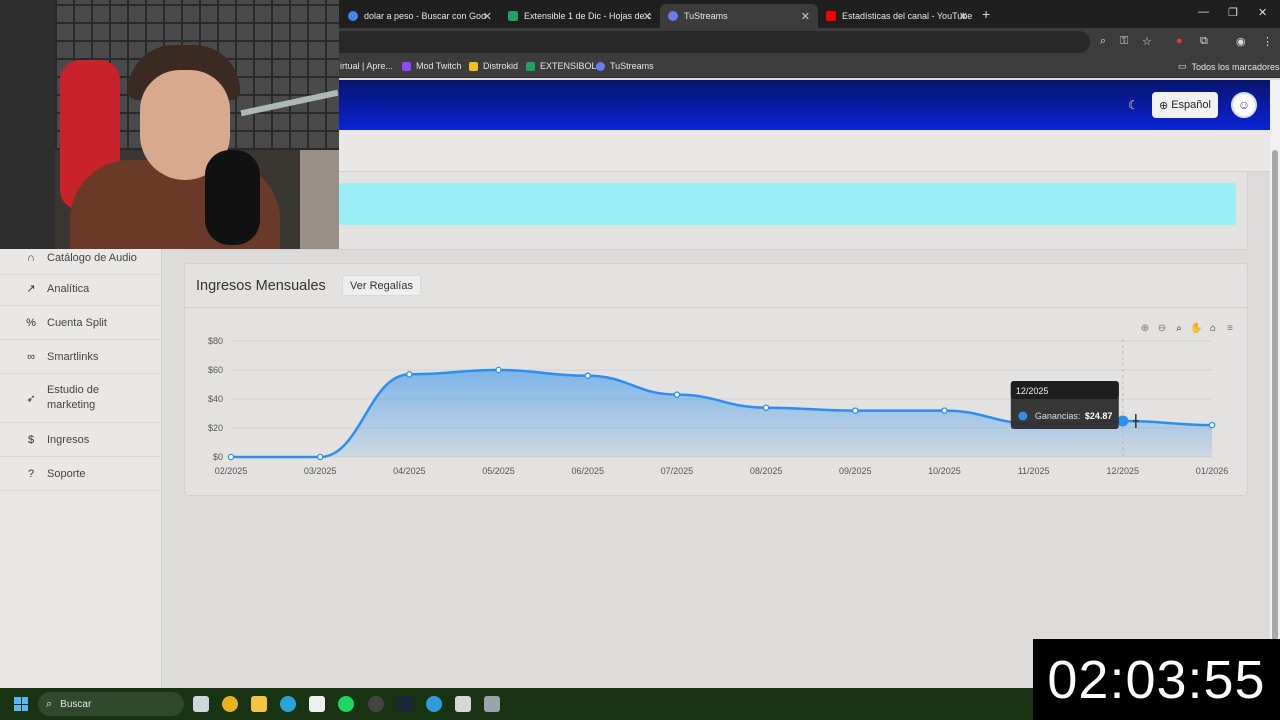 The height and width of the screenshot is (720, 1280). Describe the element at coordinates (381, 285) in the screenshot. I see `ver-regalias-button: Ver Regalías` at that location.